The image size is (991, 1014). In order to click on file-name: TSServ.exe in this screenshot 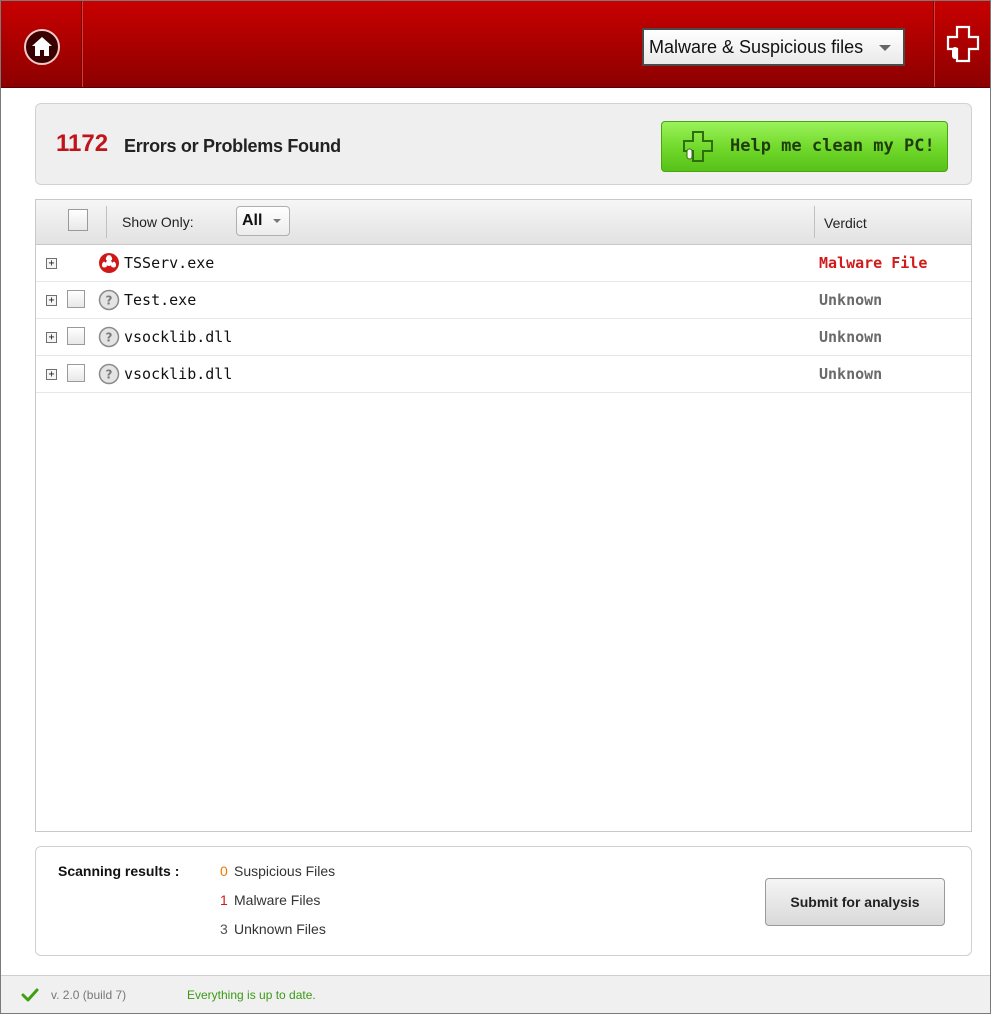, I will do `click(169, 263)`.